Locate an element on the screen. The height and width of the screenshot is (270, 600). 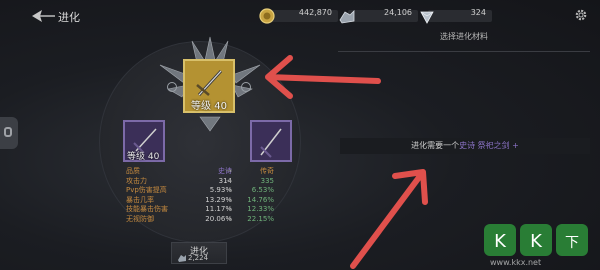
gold-value: 442,870 is located at coordinates (315, 12).